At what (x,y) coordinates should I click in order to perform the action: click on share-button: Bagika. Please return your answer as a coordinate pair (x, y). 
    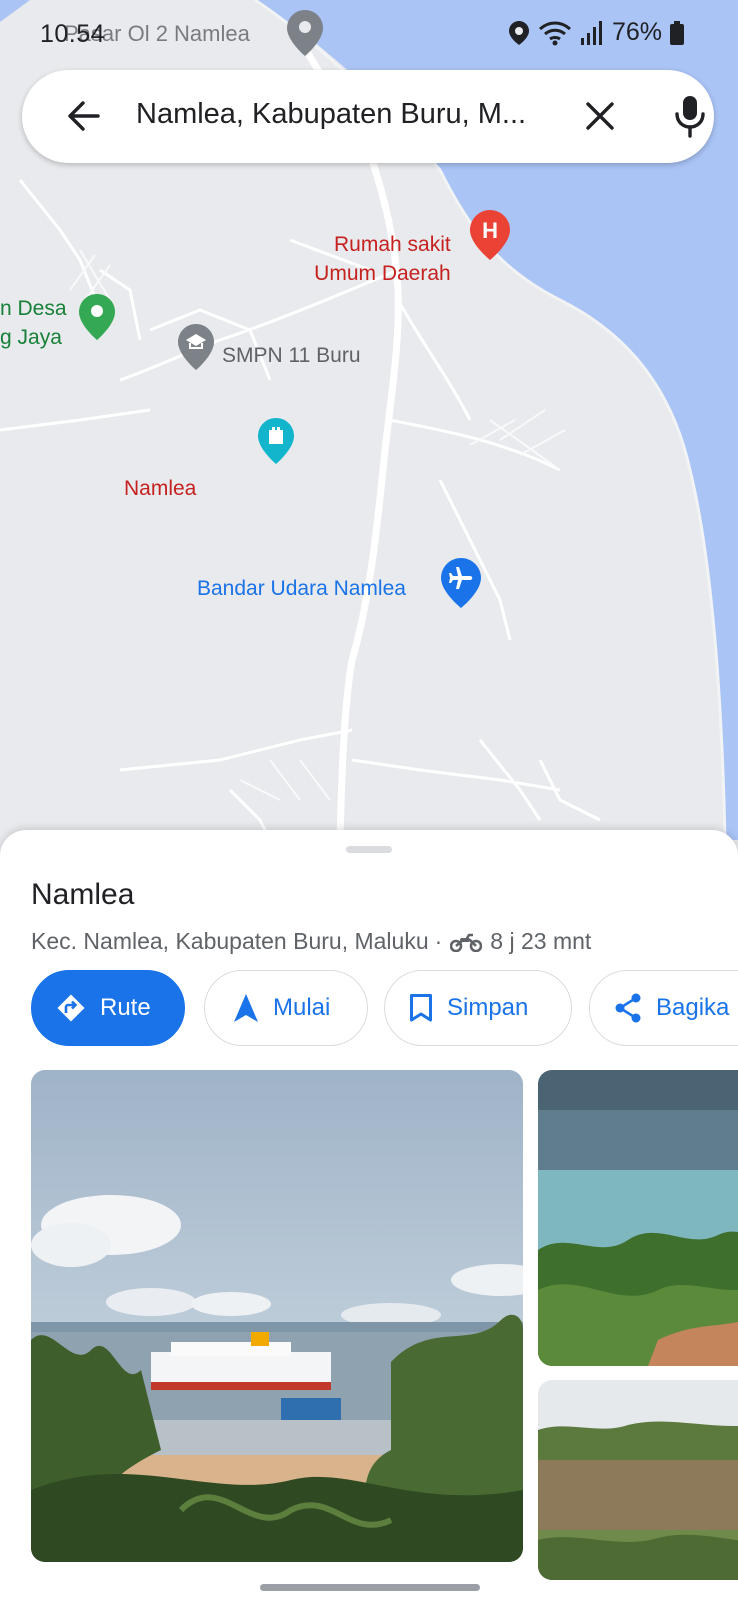
    Looking at the image, I should click on (663, 1008).